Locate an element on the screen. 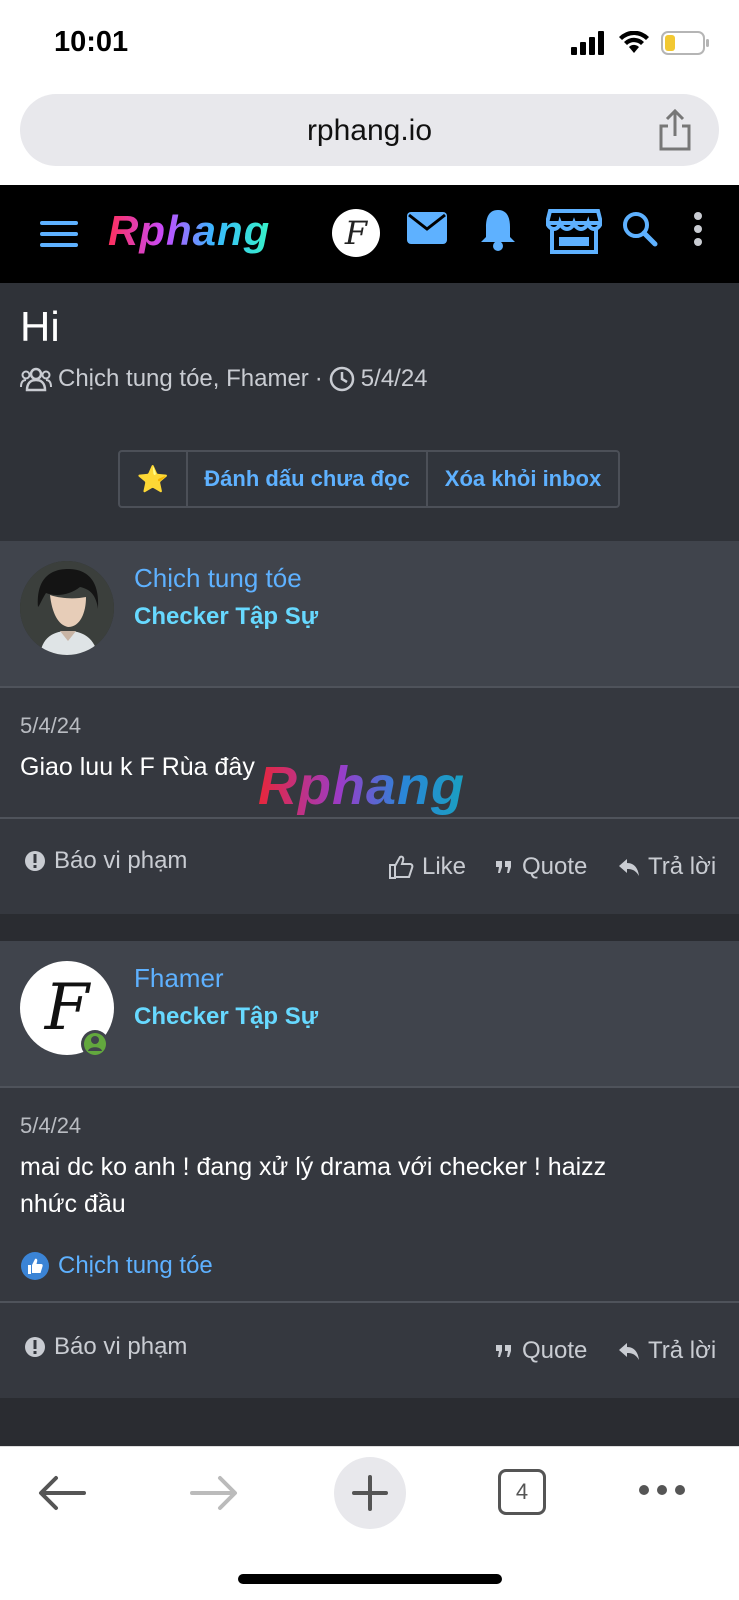 This screenshot has width=739, height=1600. plus-icon is located at coordinates (370, 1493).